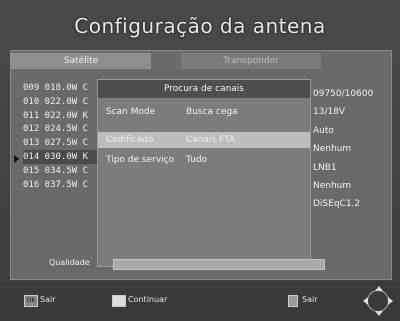 The image size is (400, 321). What do you see at coordinates (219, 264) in the screenshot?
I see `quality-bar` at bounding box center [219, 264].